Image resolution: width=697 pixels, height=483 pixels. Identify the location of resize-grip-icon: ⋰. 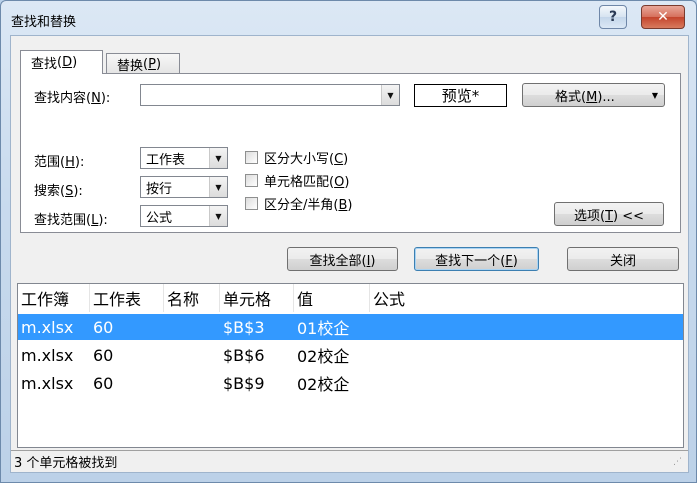
(679, 463).